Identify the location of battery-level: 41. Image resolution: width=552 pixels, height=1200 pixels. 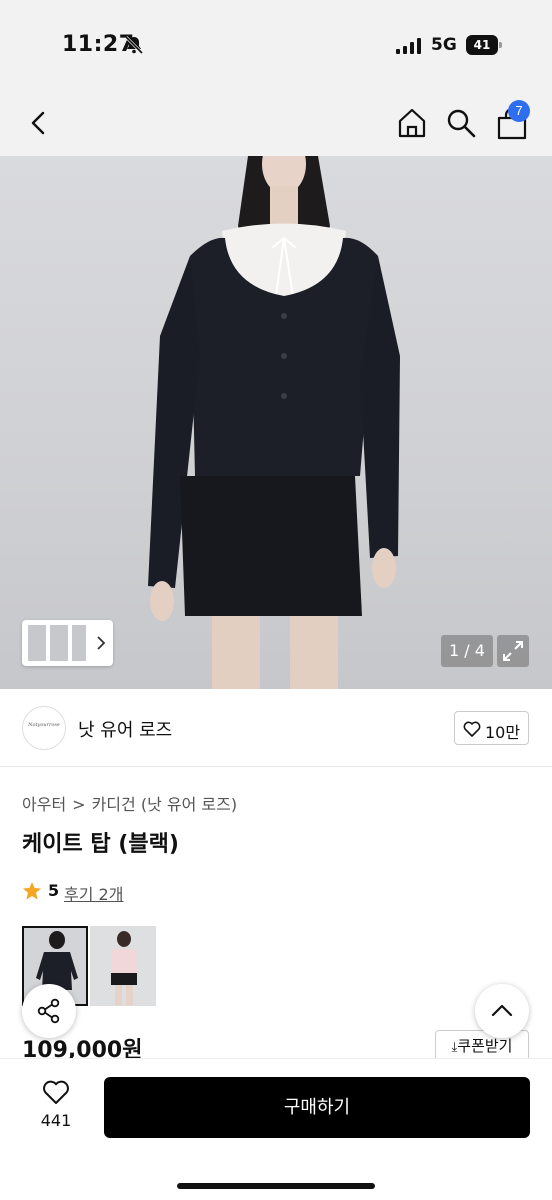
(482, 45).